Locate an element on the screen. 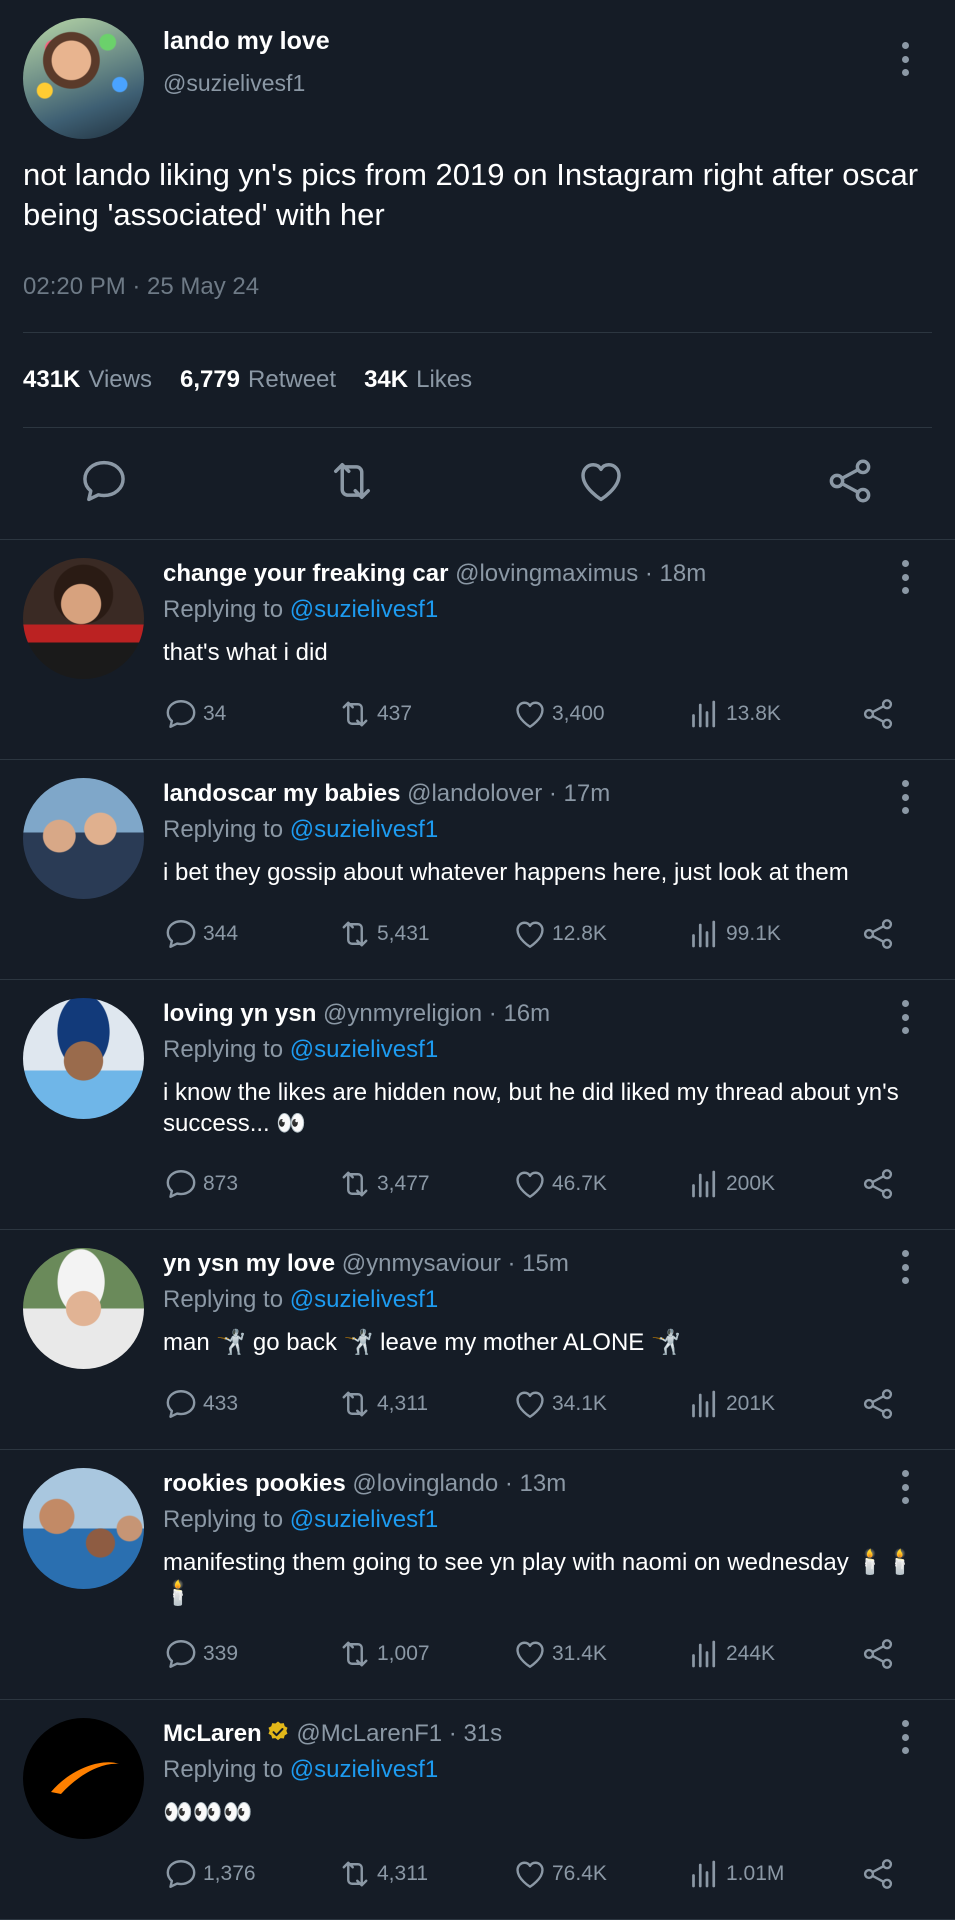 Image resolution: width=955 pixels, height=1920 pixels. author-name: change your freaking car is located at coordinates (305, 573).